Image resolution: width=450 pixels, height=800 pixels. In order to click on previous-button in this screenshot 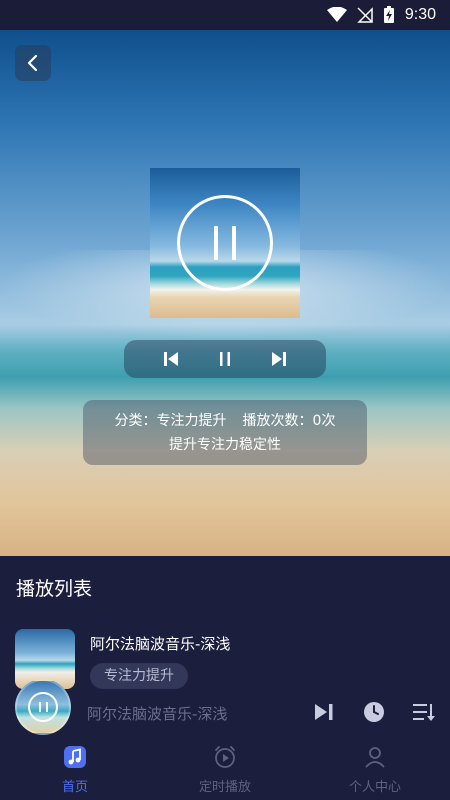, I will do `click(171, 359)`.